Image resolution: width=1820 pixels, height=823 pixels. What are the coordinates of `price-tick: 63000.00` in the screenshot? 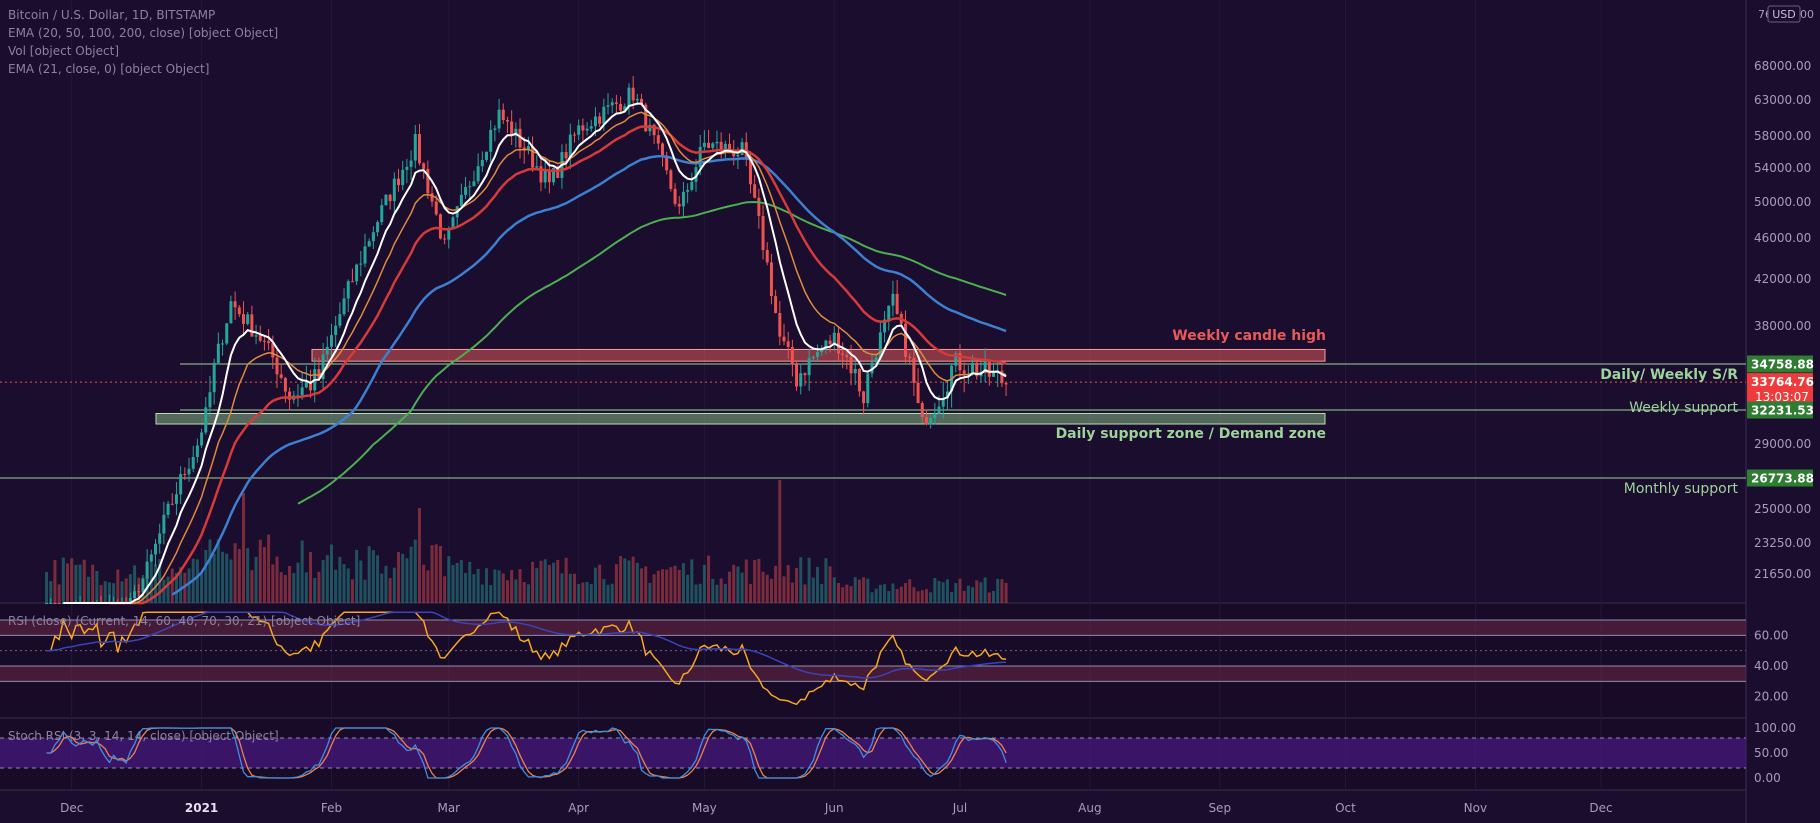 It's located at (1782, 100).